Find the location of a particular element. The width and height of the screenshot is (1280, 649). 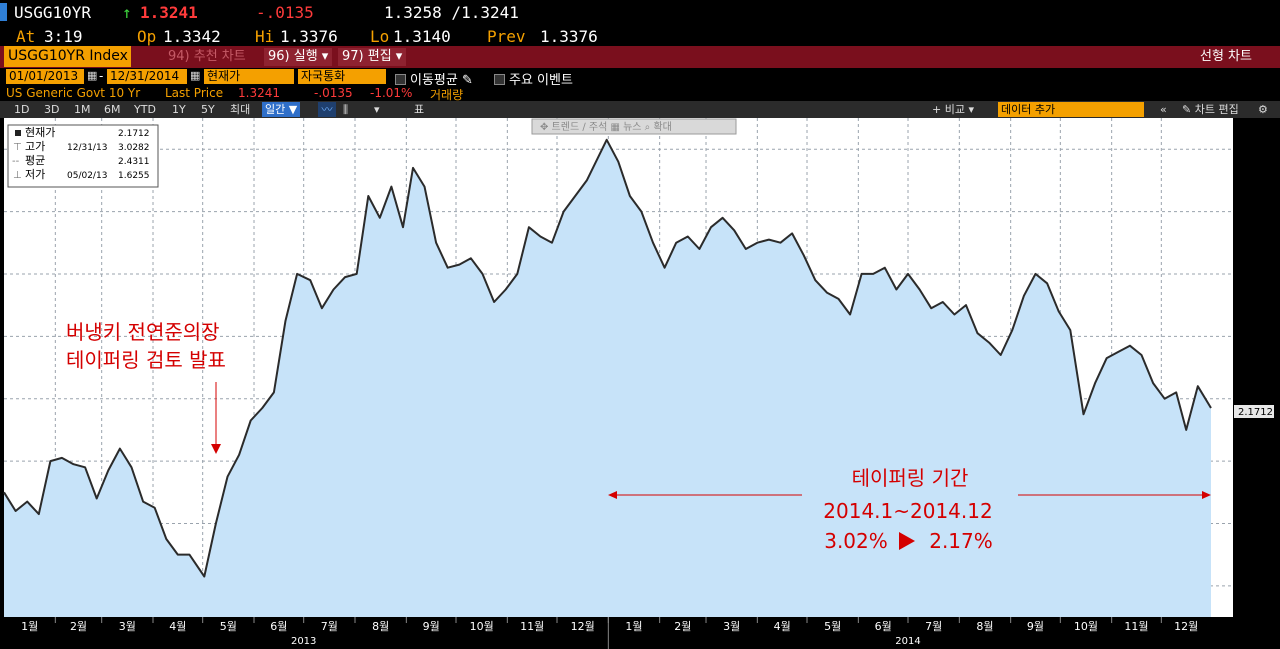

tab-5y: 5Y is located at coordinates (208, 109).